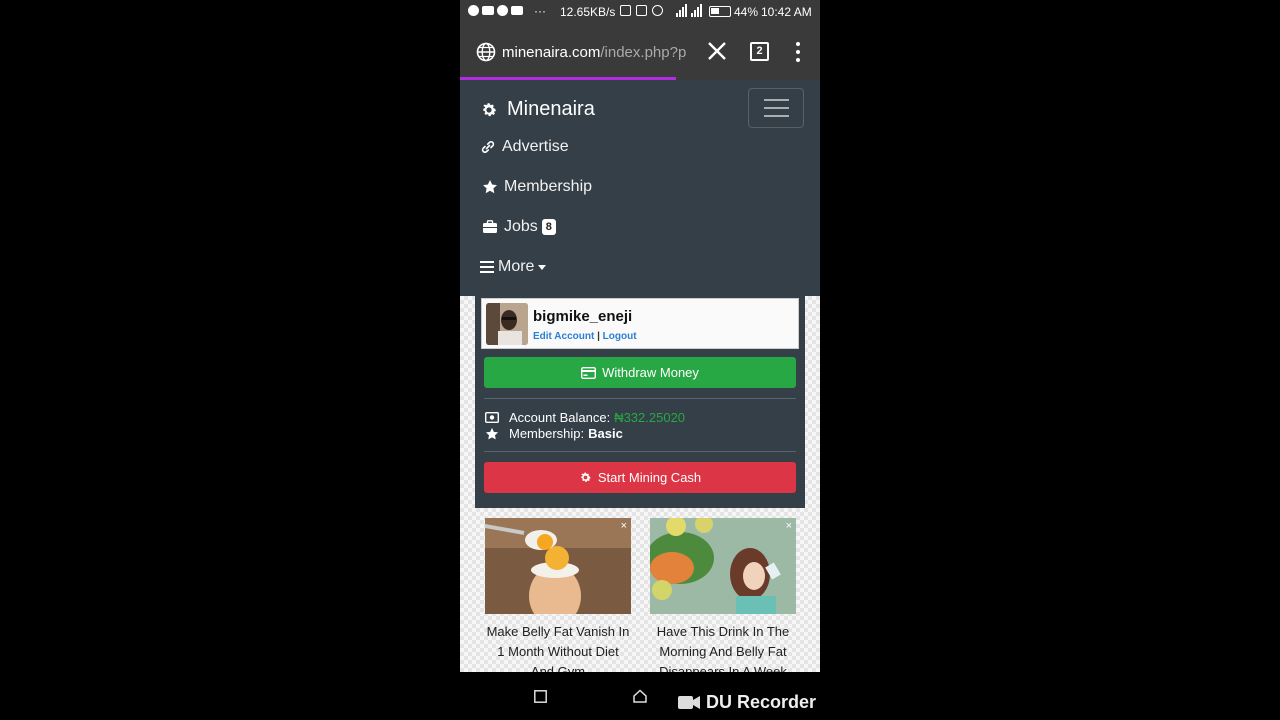 Image resolution: width=1280 pixels, height=720 pixels. What do you see at coordinates (502, 10) in the screenshot?
I see `firefox-icon` at bounding box center [502, 10].